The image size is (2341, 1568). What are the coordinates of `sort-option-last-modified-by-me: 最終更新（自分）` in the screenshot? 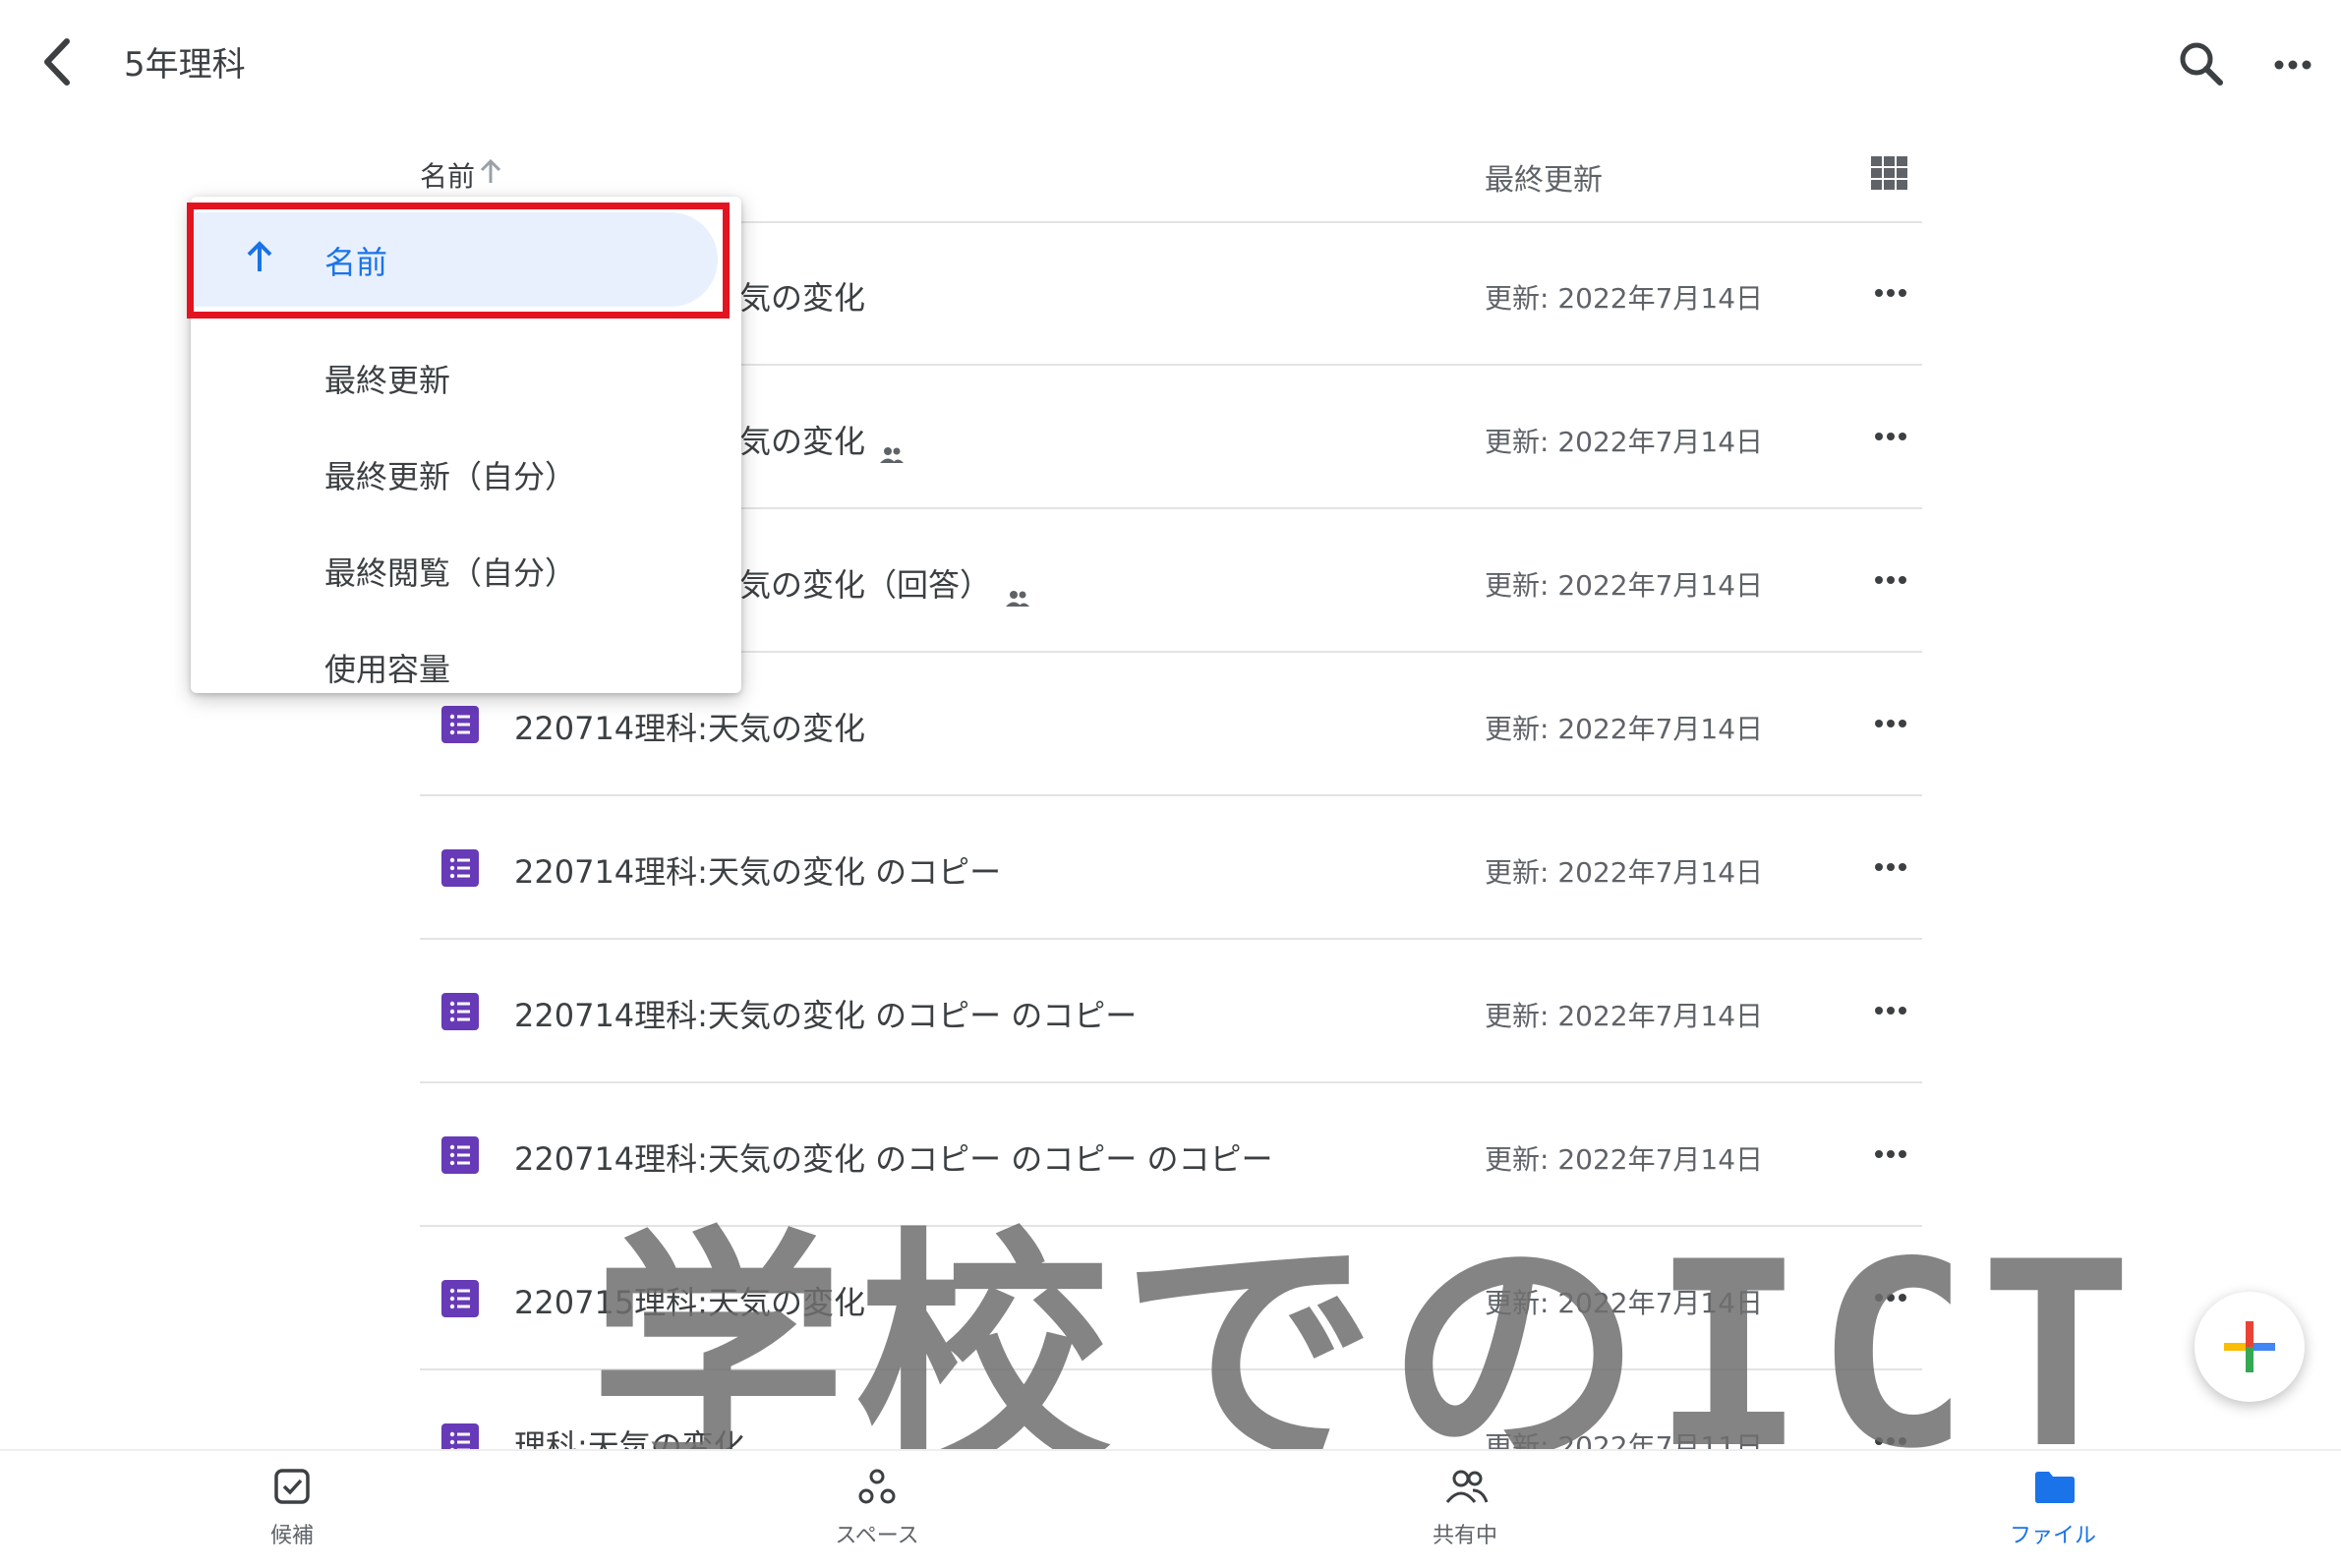 It's located at (466, 474).